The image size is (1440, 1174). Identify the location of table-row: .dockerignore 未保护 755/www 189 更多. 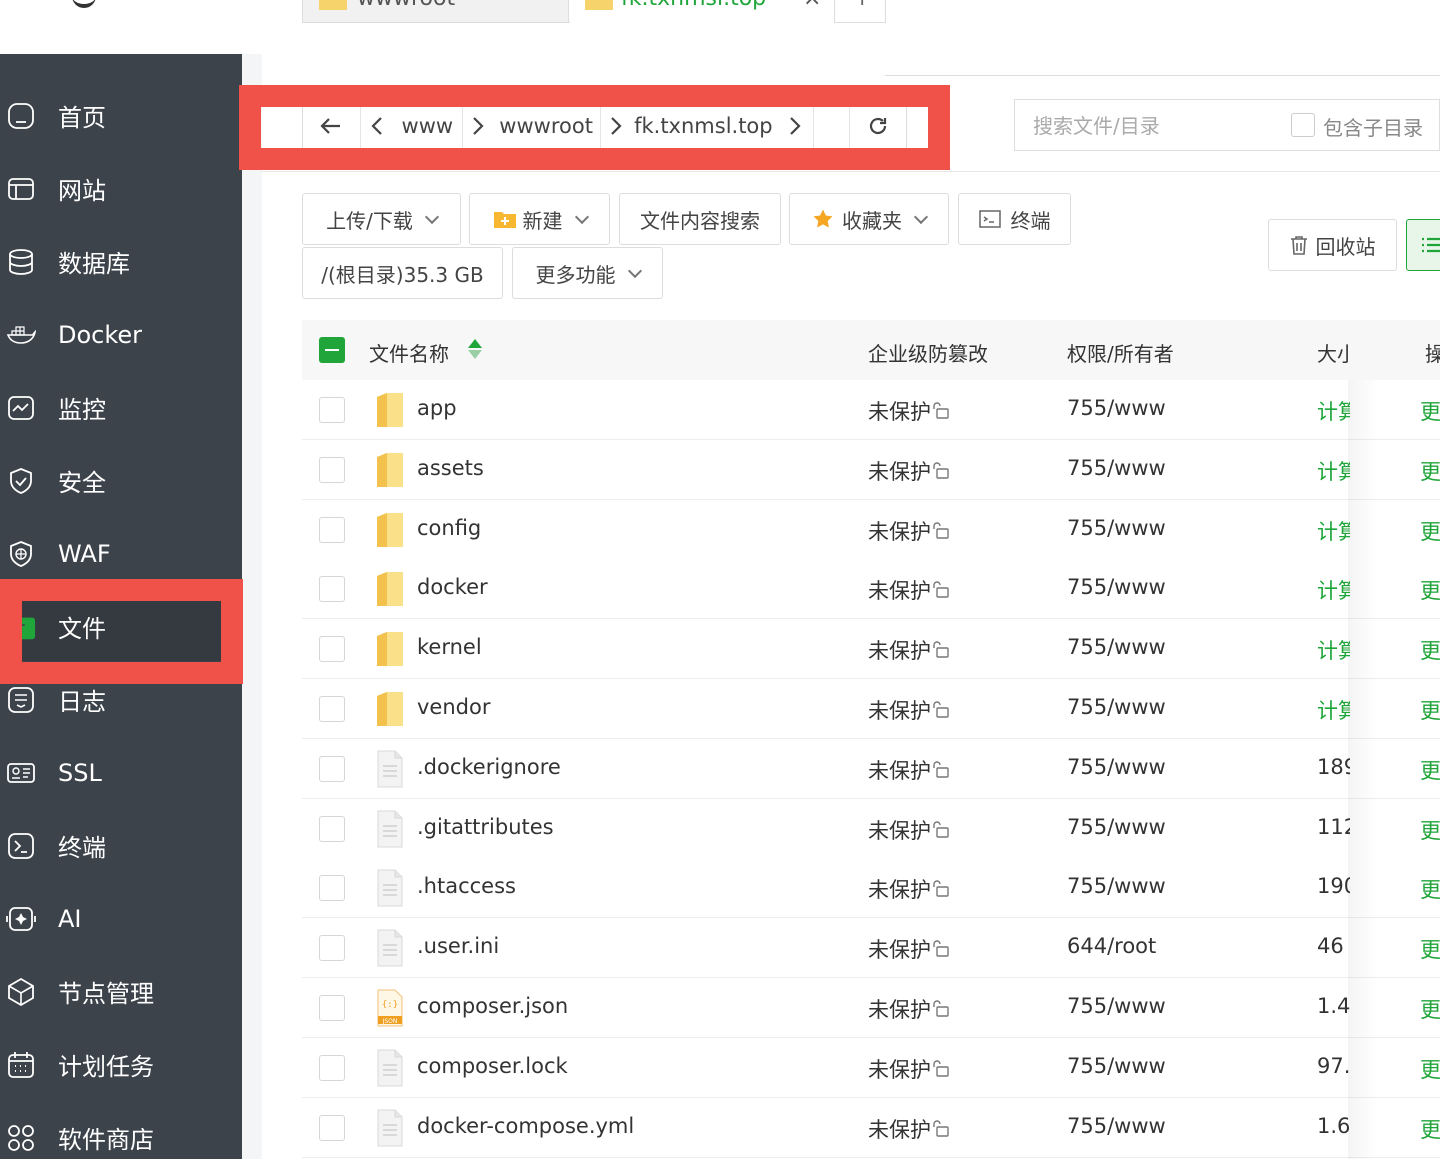
(871, 768).